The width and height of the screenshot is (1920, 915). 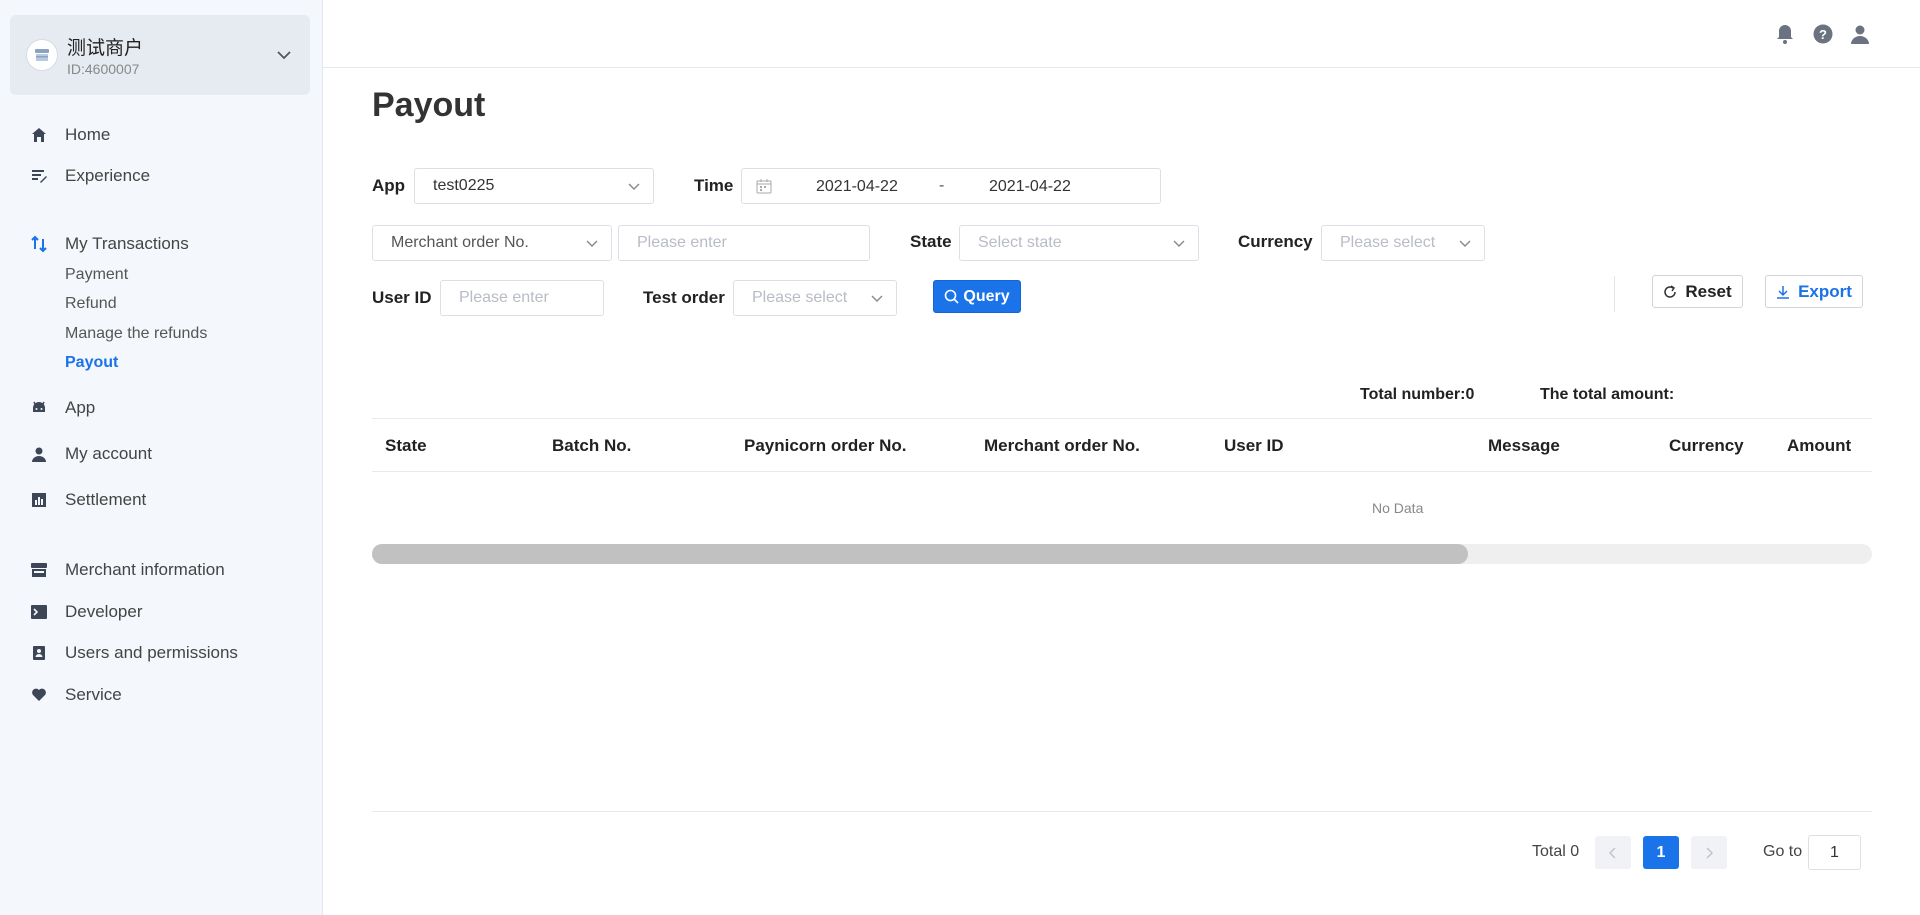 I want to click on sidebar-item-users-permissions: Users and permissions, so click(x=161, y=653).